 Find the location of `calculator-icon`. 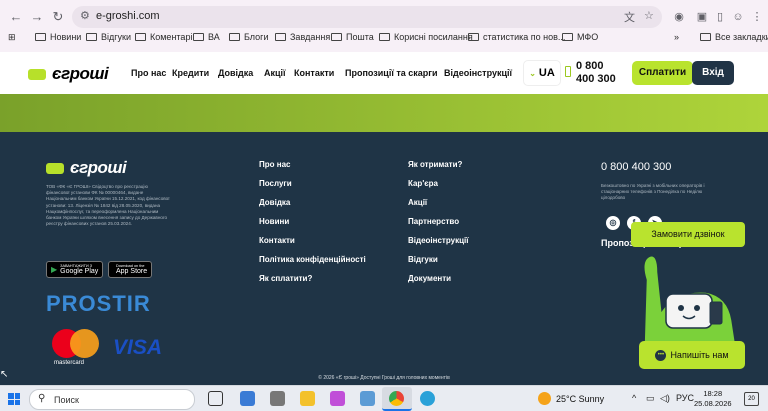

calculator-icon is located at coordinates (277, 398).